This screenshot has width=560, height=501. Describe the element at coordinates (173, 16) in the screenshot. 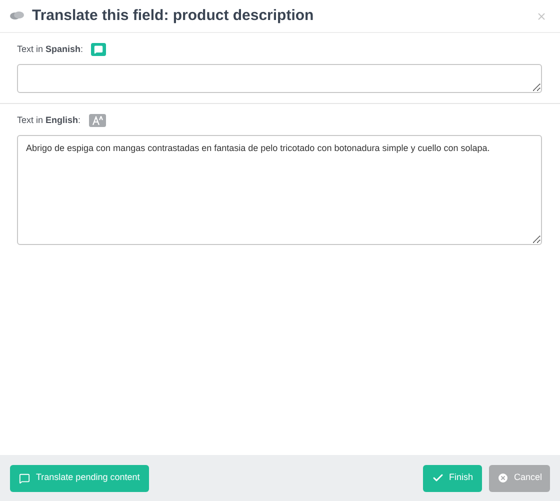

I see `dialog-title: Translate this field: product description` at that location.